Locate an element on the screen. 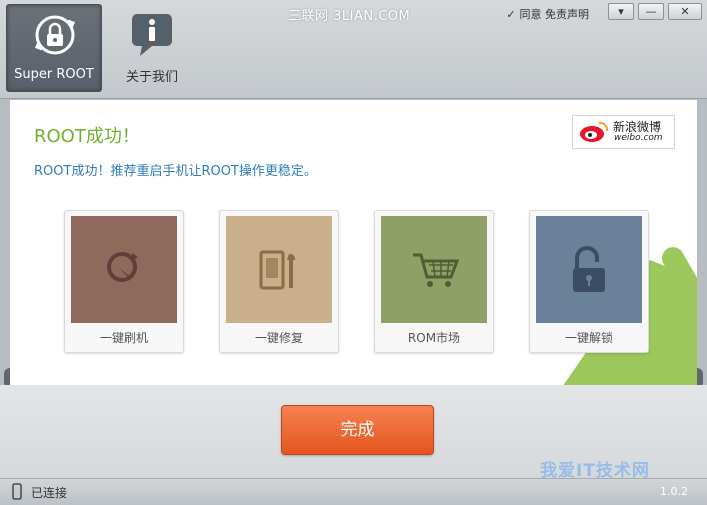 The image size is (707, 505). agree-disclaimer: ✓ 同意 免责声明 is located at coordinates (547, 14).